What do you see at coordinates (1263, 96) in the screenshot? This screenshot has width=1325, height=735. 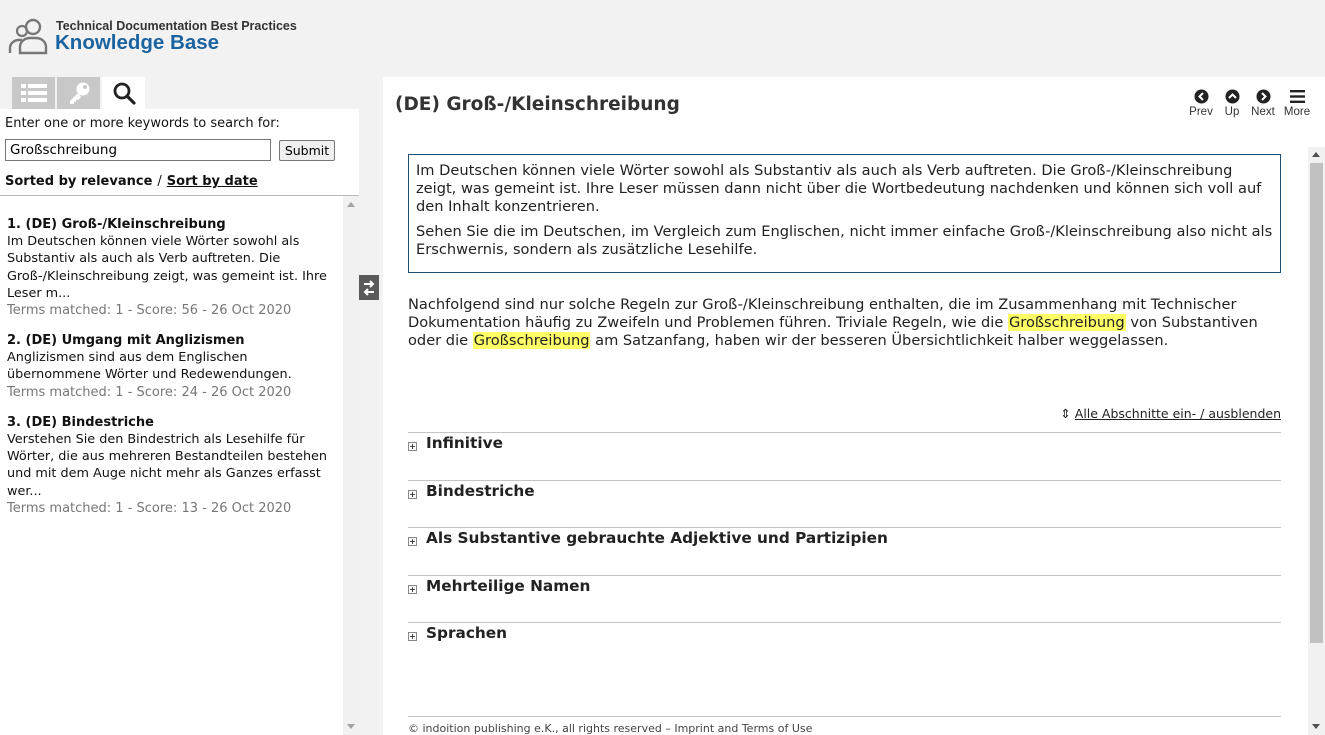 I see `chevron-right-icon` at bounding box center [1263, 96].